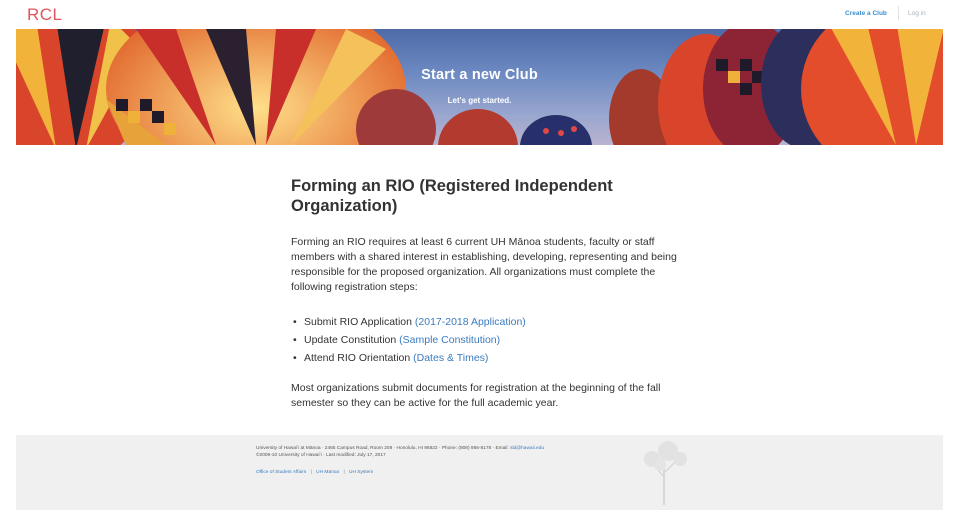 This screenshot has width=960, height=519. Describe the element at coordinates (352, 340) in the screenshot. I see `step-text: Update Constitution` at that location.